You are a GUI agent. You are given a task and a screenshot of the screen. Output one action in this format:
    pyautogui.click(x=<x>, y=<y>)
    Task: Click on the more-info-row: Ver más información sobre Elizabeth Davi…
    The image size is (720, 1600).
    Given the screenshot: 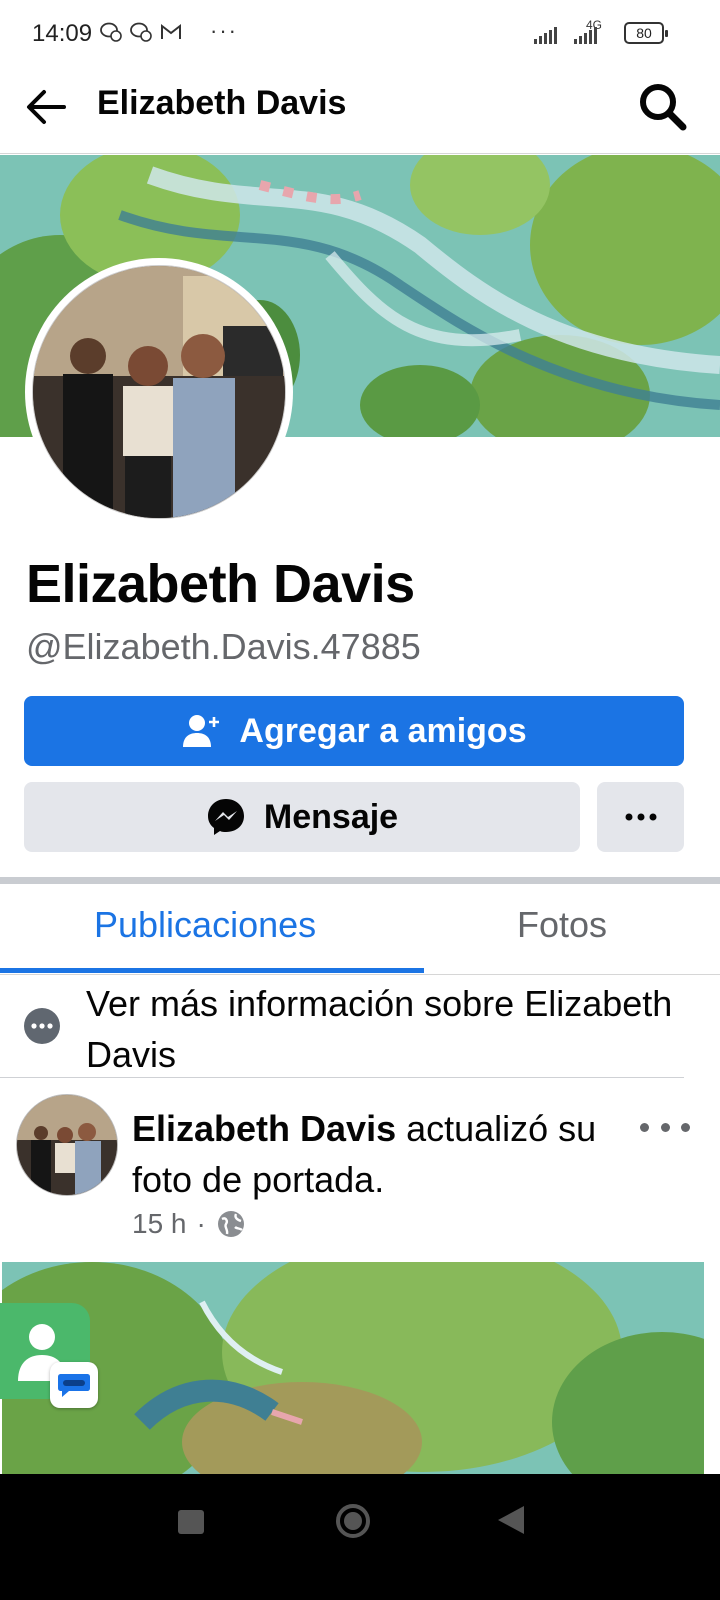 What is the action you would take?
    pyautogui.click(x=360, y=1027)
    